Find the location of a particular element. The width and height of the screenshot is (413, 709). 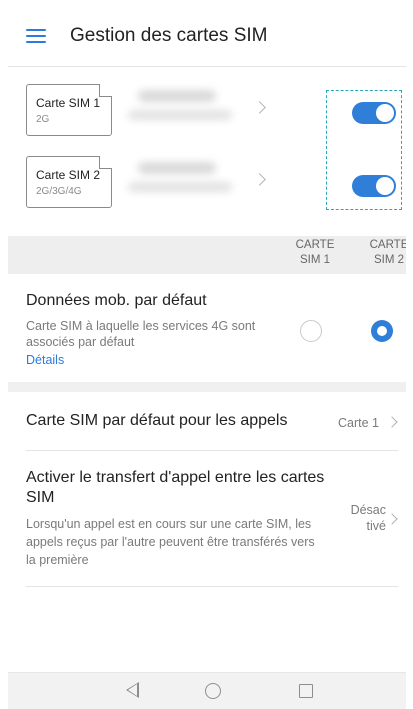

default-call-label: Carte SIM par défaut pour les appels is located at coordinates (157, 420).